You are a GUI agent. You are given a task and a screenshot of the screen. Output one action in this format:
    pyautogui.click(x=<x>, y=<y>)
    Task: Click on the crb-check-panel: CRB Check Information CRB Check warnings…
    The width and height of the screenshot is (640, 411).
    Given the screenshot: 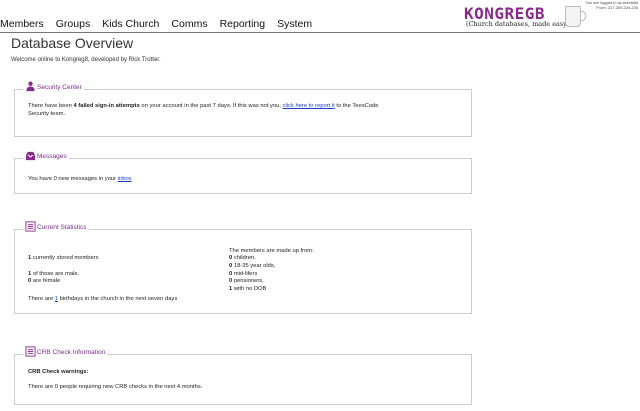 What is the action you would take?
    pyautogui.click(x=243, y=375)
    